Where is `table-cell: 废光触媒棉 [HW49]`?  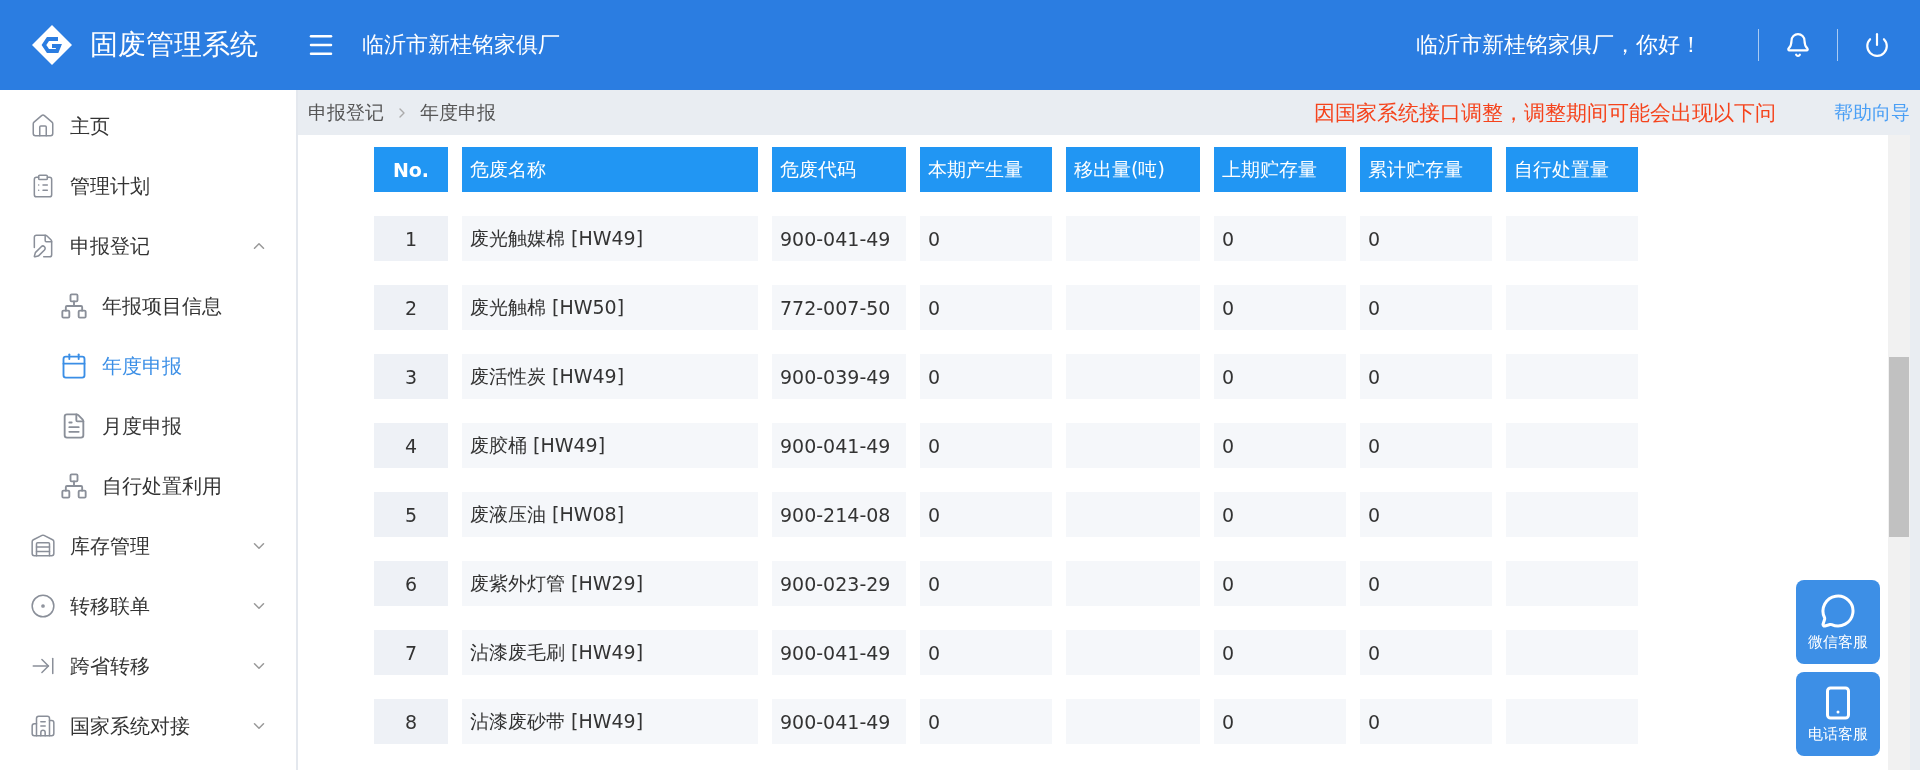 table-cell: 废光触媒棉 [HW49] is located at coordinates (610, 238).